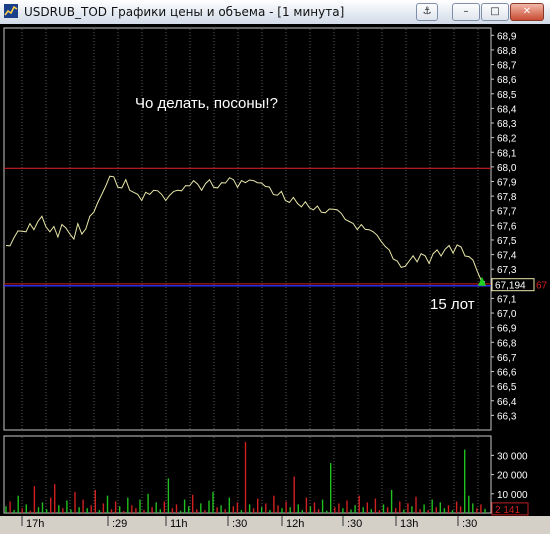 This screenshot has width=550, height=534. Describe the element at coordinates (512, 456) in the screenshot. I see `volume-tick-label: 30 000` at that location.